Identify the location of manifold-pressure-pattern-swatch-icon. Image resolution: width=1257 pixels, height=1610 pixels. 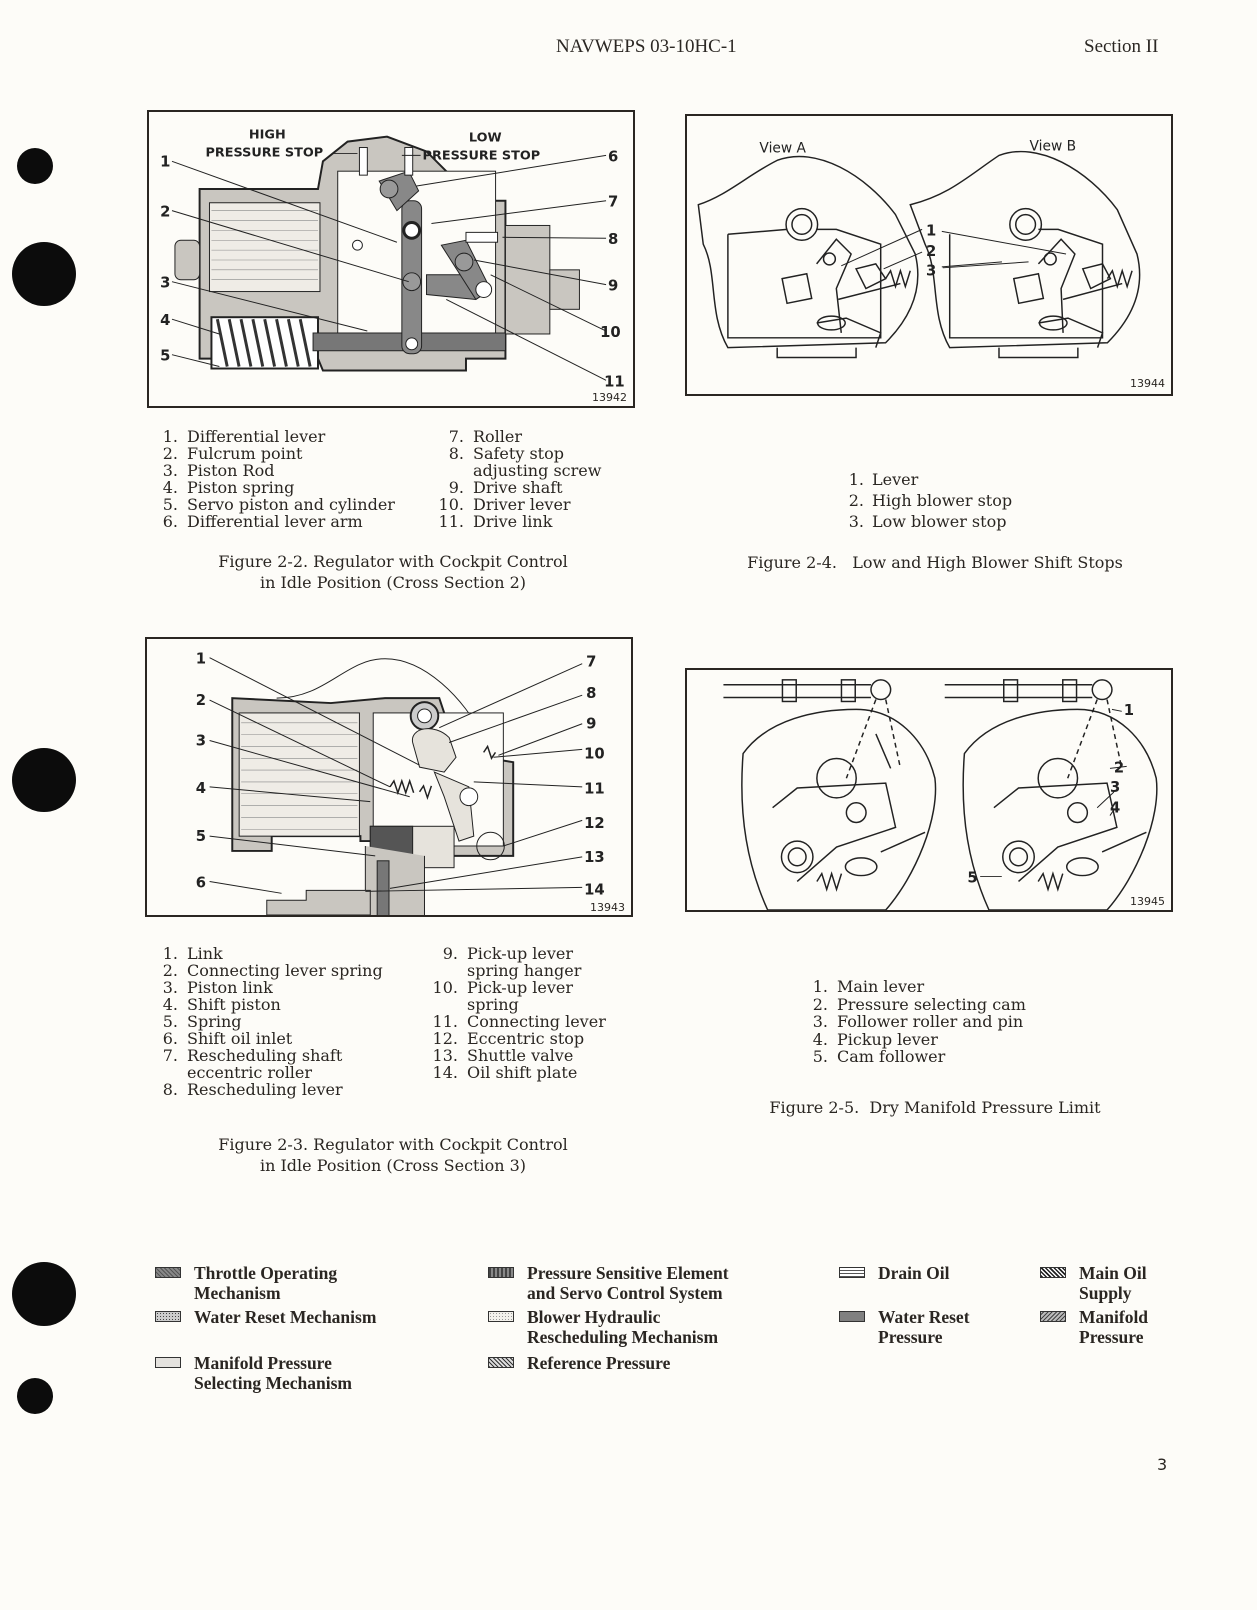
(1053, 1316).